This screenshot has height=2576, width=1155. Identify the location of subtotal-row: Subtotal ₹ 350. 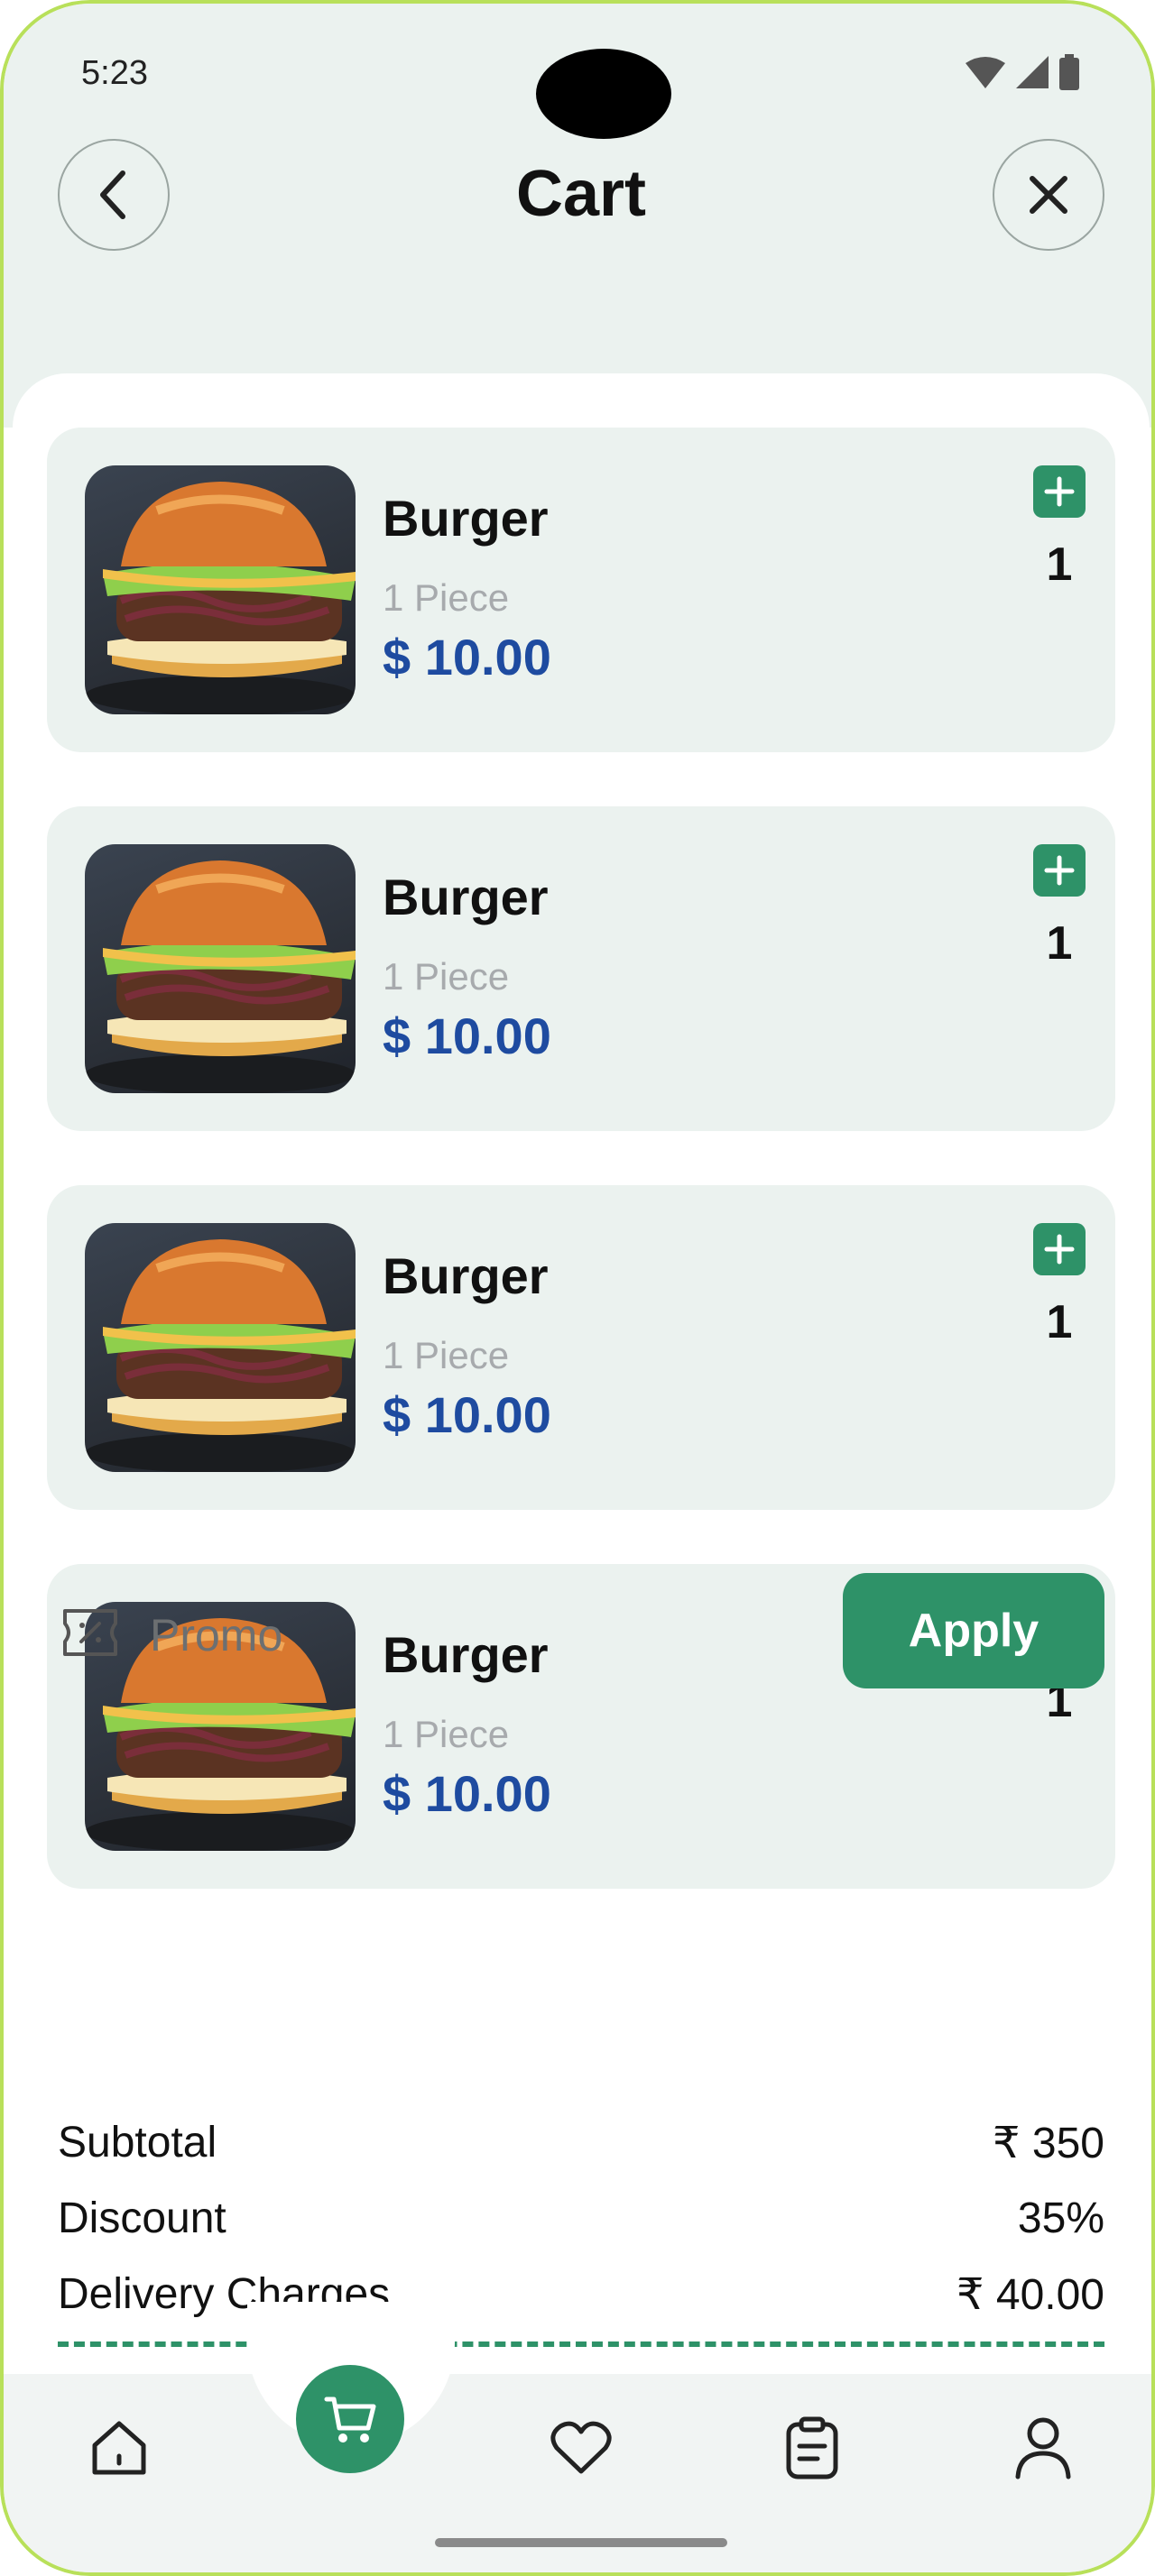
(581, 2149).